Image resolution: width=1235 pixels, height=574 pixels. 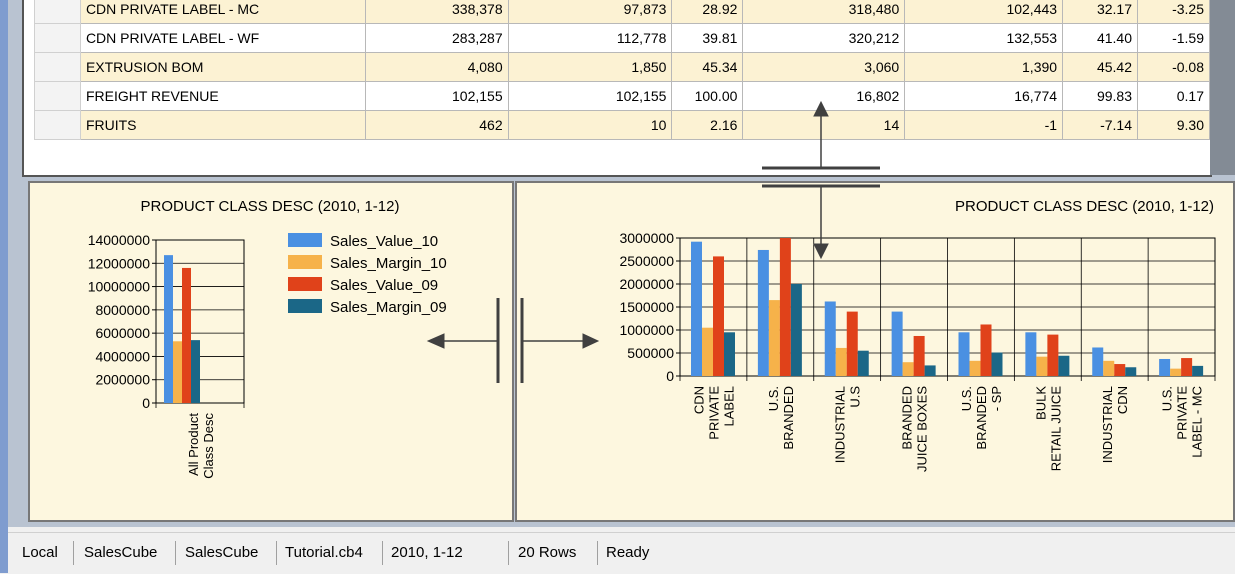 I want to click on value-cell-v2: 102,155, so click(x=590, y=96).